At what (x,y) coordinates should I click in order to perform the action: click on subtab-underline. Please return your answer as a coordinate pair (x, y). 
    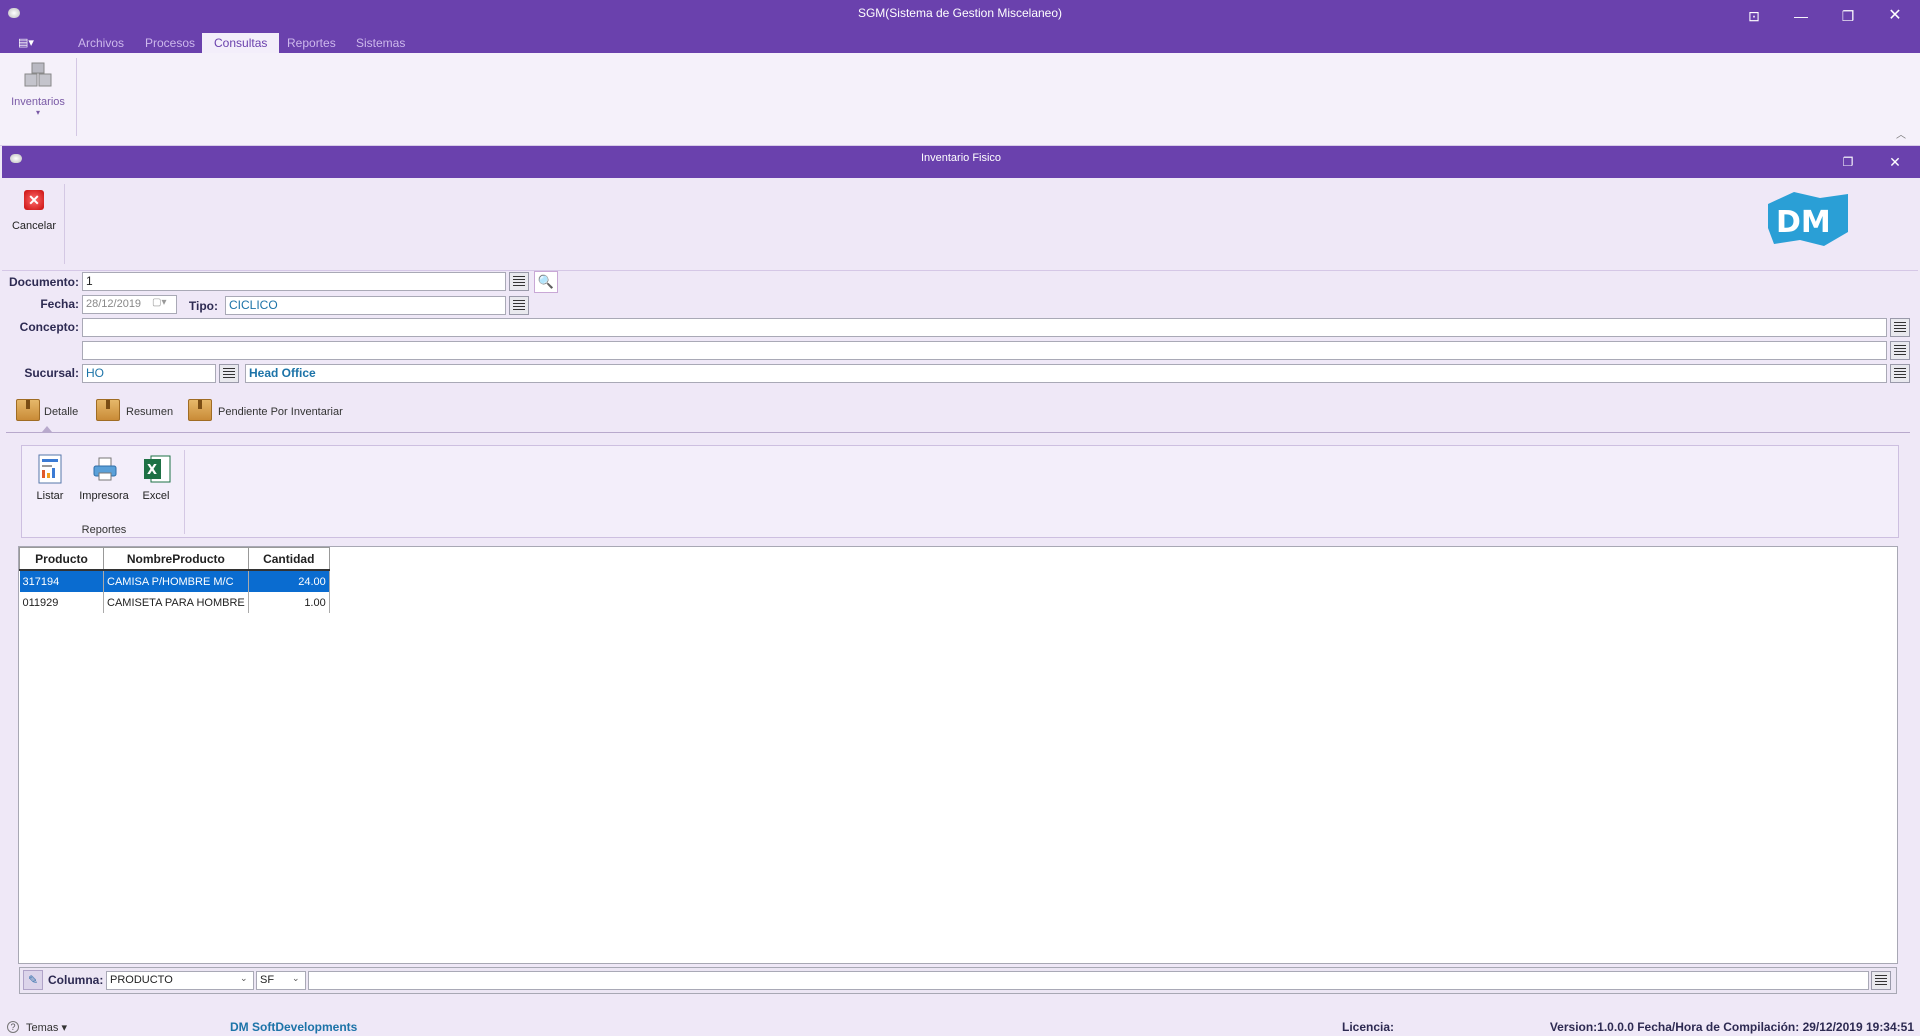
    Looking at the image, I should click on (958, 432).